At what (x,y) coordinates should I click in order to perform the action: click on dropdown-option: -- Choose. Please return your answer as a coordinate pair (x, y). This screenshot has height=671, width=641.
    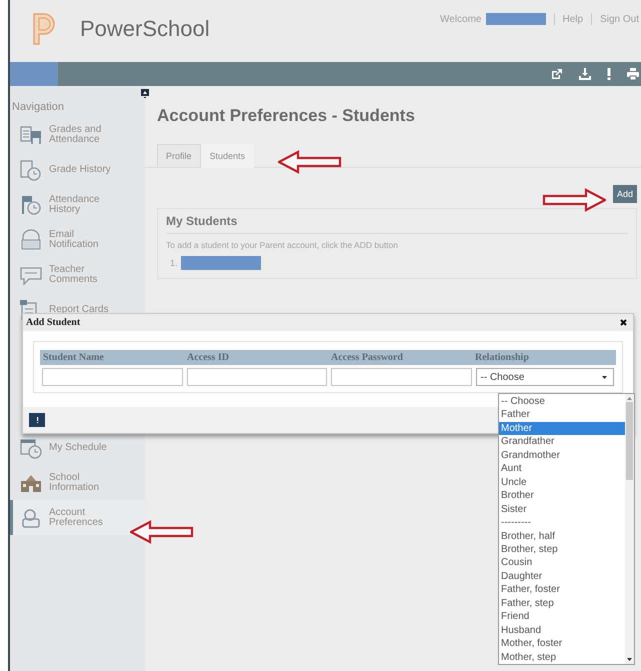
    Looking at the image, I should click on (562, 401).